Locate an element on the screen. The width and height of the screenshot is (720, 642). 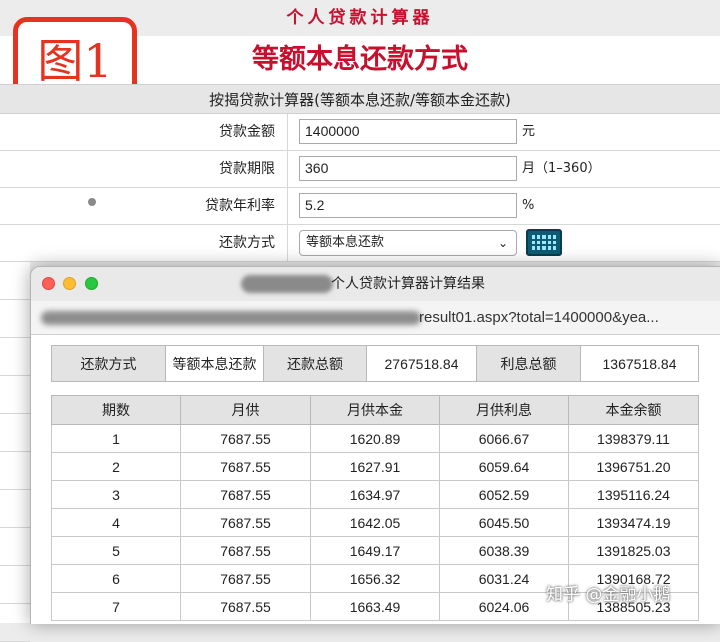
rate-input: 5.2 is located at coordinates (408, 205).